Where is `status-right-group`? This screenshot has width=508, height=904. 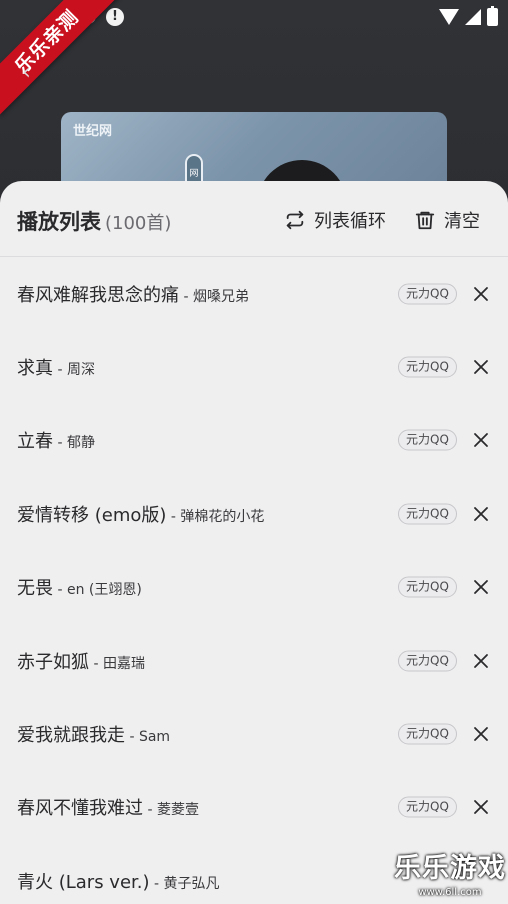
status-right-group is located at coordinates (468, 16).